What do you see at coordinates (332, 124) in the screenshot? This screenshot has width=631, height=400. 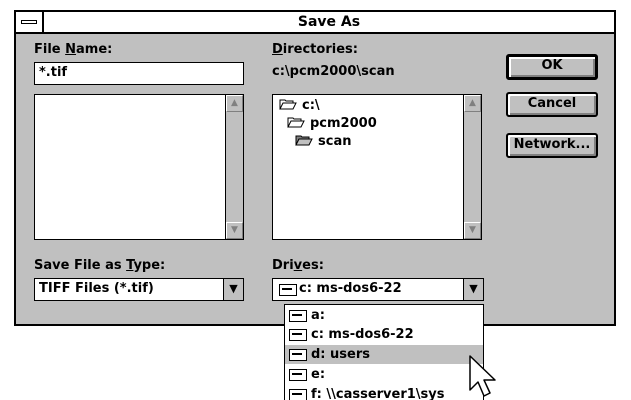 I see `directory-item-pcm2000: pcm2000` at bounding box center [332, 124].